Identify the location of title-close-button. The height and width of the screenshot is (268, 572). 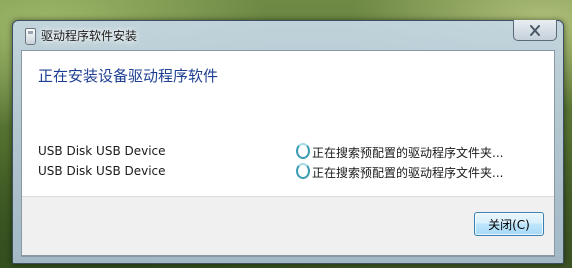
(535, 30).